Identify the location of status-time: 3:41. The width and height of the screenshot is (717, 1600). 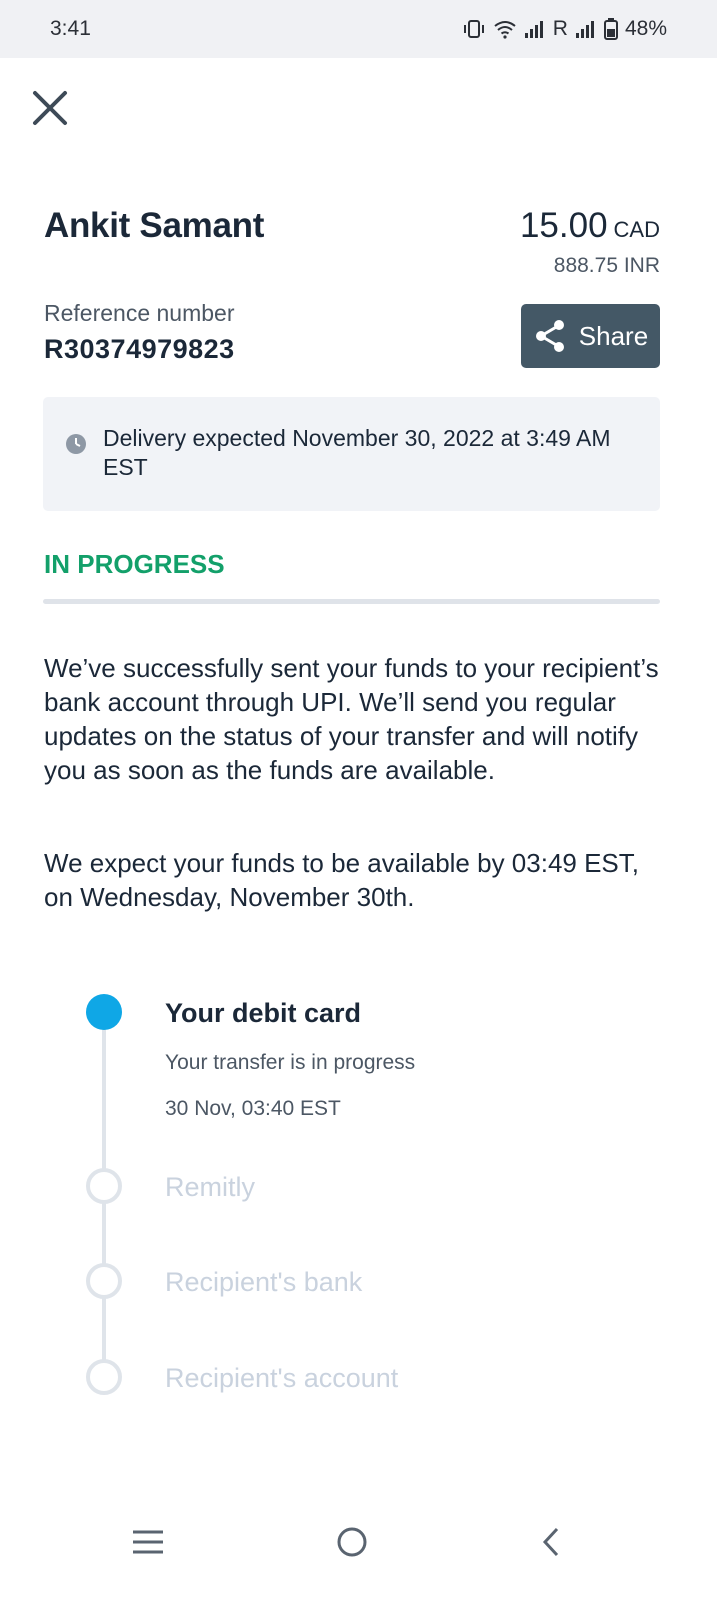
(70, 28).